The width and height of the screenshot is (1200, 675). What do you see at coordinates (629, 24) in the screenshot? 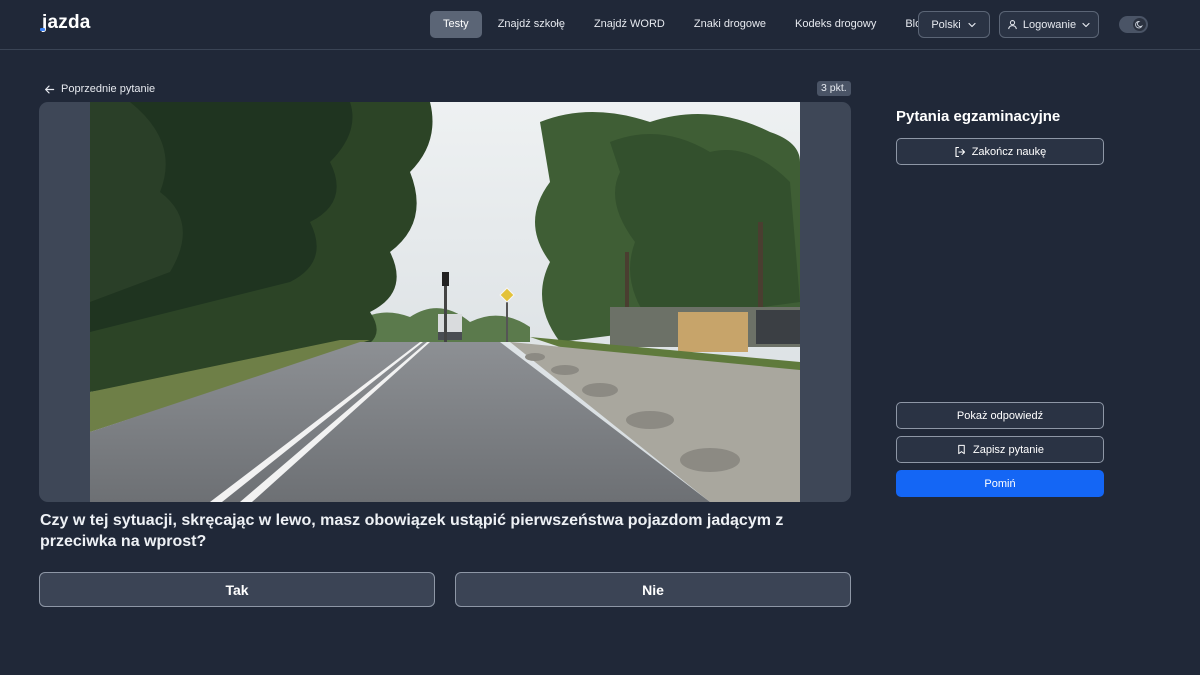
I see `nav-item-find-word: Znajdź WORD` at bounding box center [629, 24].